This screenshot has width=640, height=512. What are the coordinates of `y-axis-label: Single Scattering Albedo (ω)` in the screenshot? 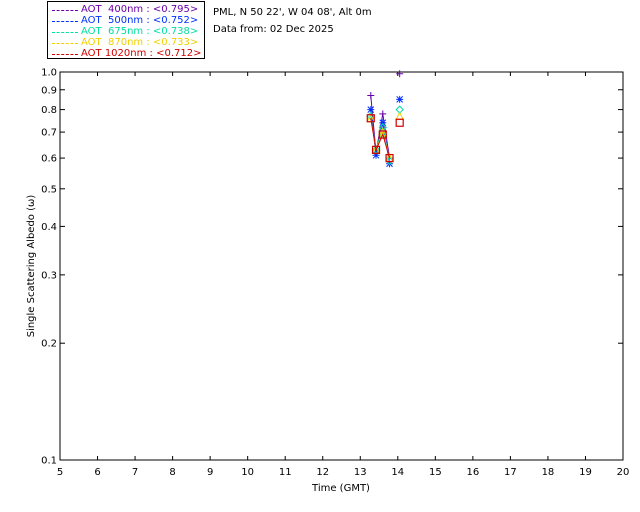 It's located at (31, 266).